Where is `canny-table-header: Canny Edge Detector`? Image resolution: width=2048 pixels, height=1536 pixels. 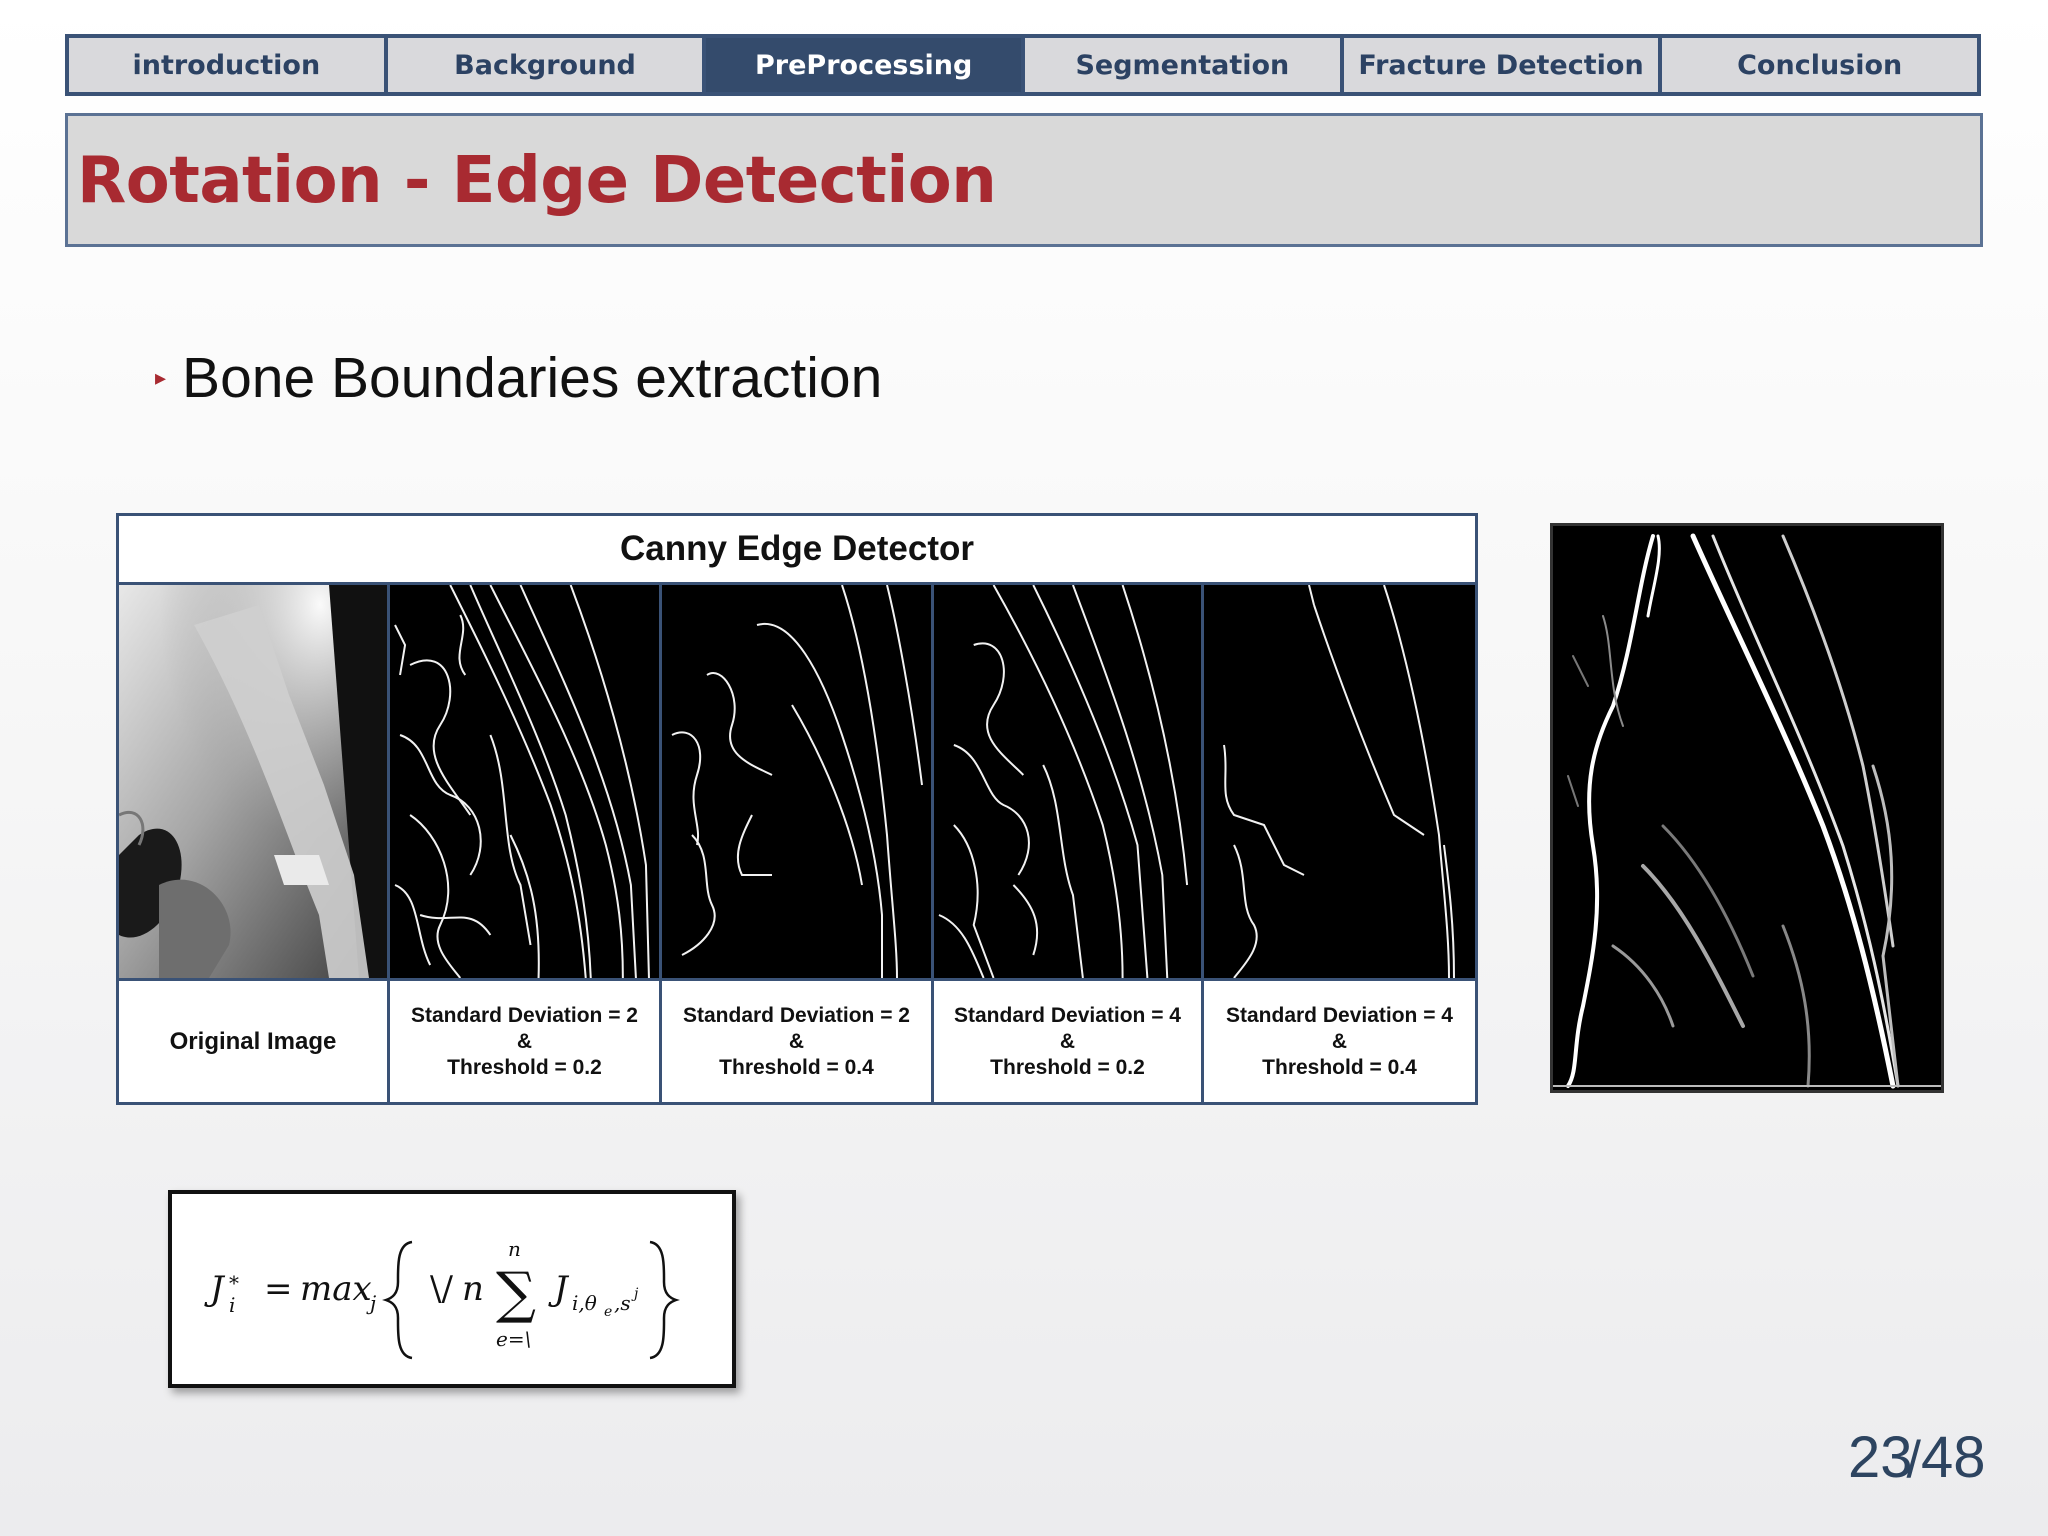
canny-table-header: Canny Edge Detector is located at coordinates (797, 550).